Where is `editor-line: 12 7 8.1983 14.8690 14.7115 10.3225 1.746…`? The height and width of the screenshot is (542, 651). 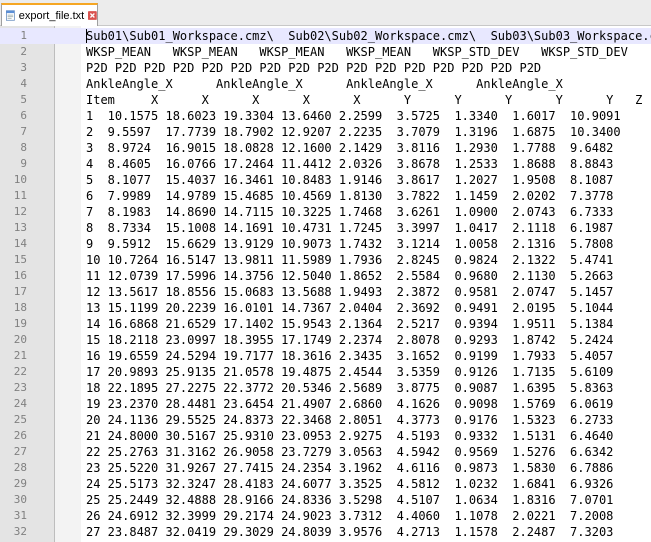
editor-line: 12 7 8.1983 14.8690 14.7115 10.3225 1.746… is located at coordinates (325, 212).